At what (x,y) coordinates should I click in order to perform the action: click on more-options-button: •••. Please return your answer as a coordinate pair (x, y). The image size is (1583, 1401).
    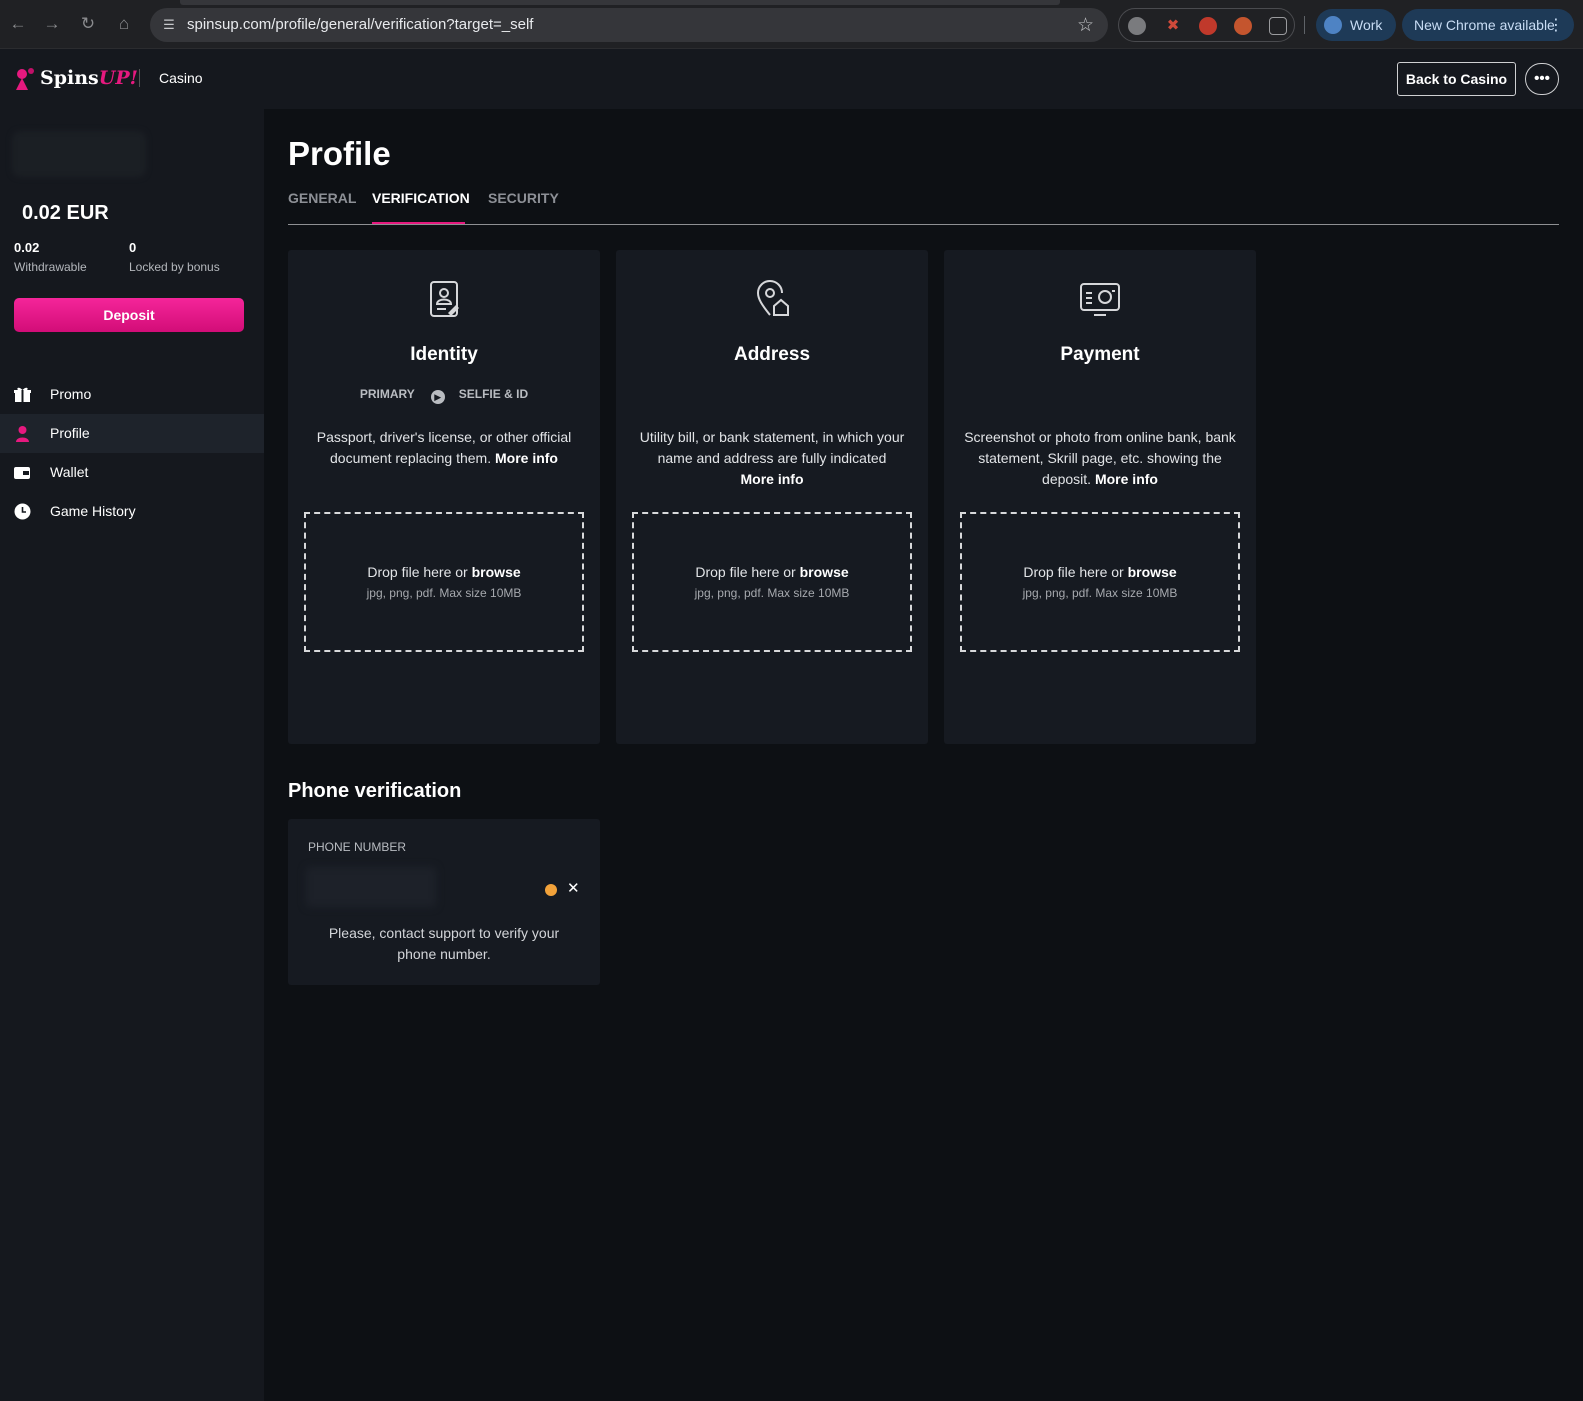
    Looking at the image, I should click on (1542, 79).